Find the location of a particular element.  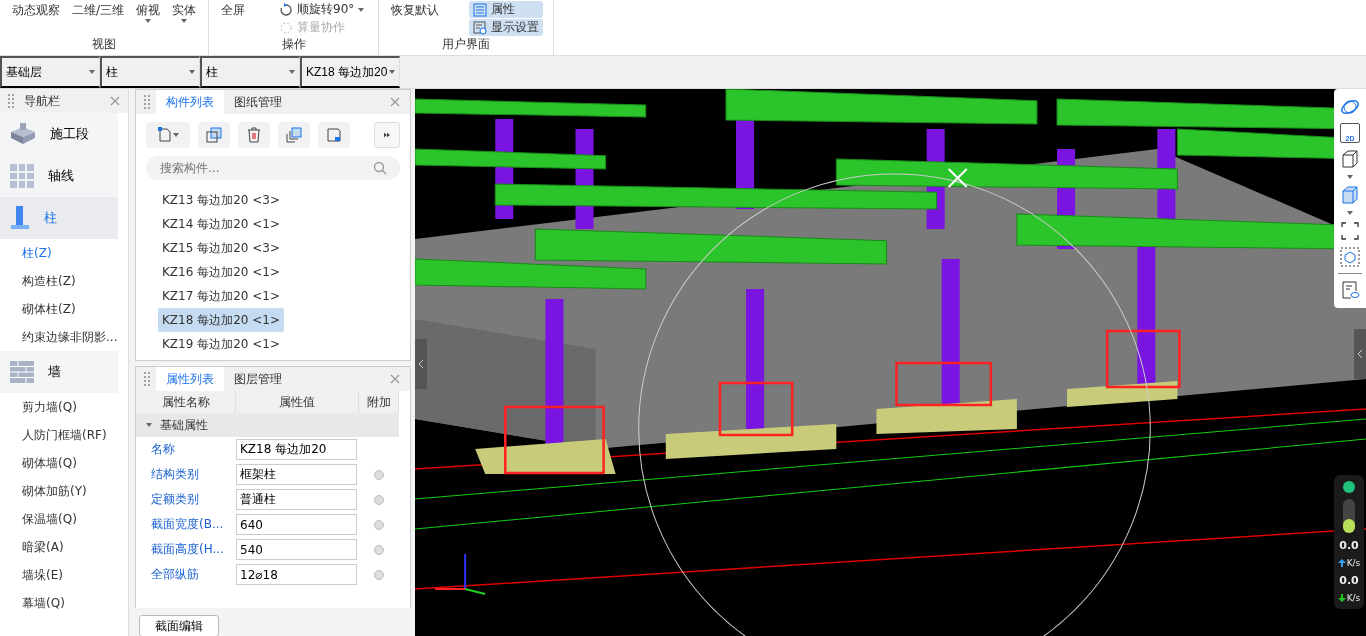

panel-title: 导航栏 is located at coordinates (42, 101).